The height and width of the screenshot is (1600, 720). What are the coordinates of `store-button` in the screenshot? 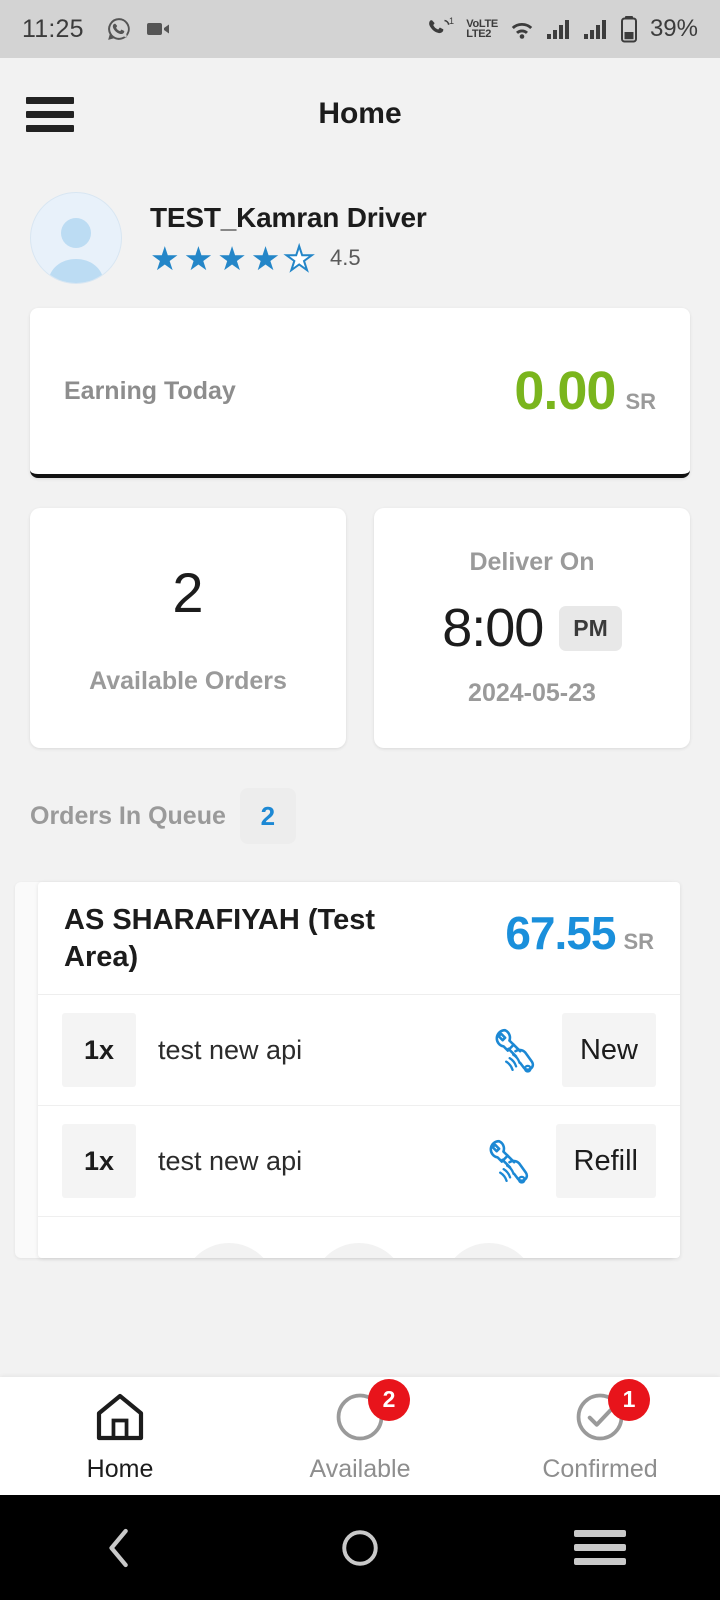 It's located at (489, 1250).